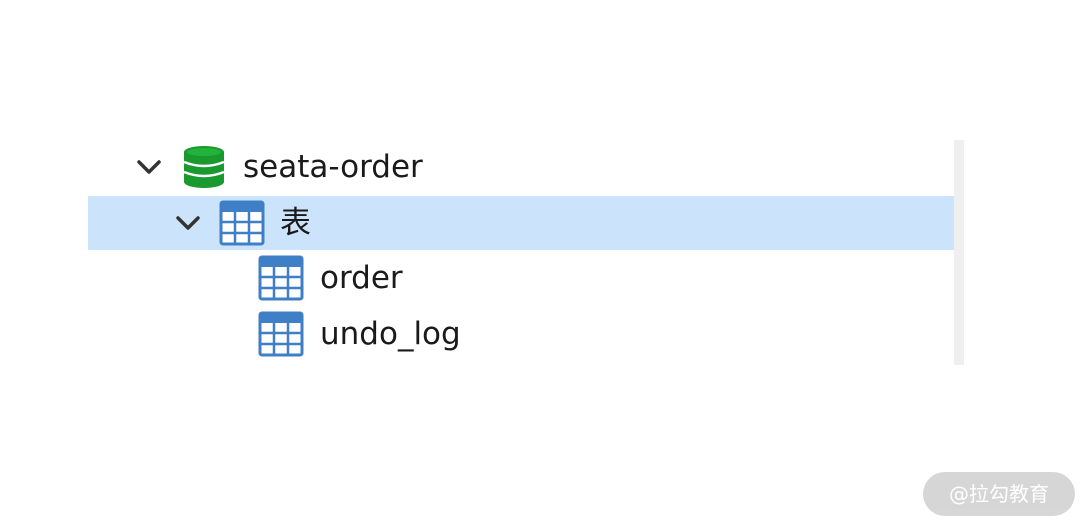 This screenshot has height=529, width=1091. Describe the element at coordinates (390, 334) in the screenshot. I see `tree-node-label: undo_log` at that location.